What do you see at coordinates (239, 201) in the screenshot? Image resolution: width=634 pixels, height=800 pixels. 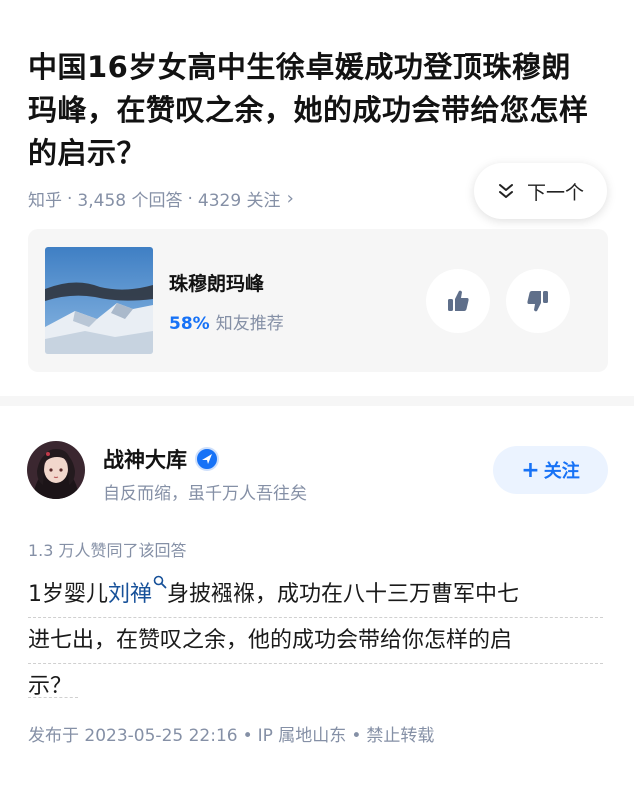 I see `follow-count: 4329 关注` at bounding box center [239, 201].